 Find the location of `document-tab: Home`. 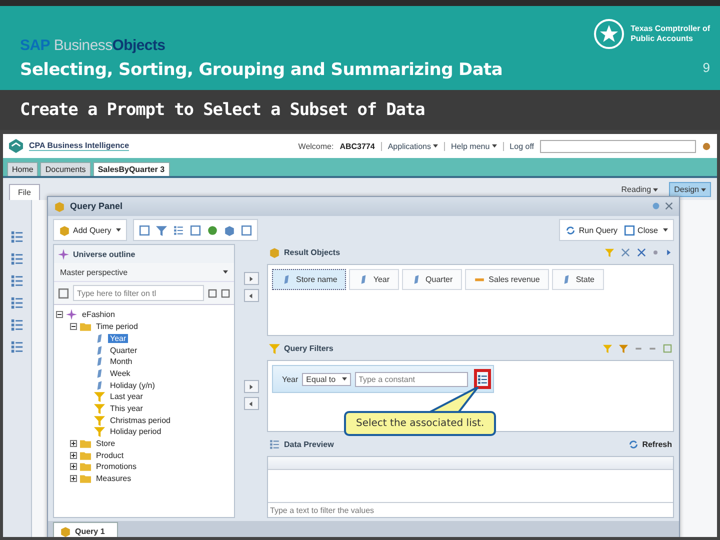

document-tab: Home is located at coordinates (22, 169).